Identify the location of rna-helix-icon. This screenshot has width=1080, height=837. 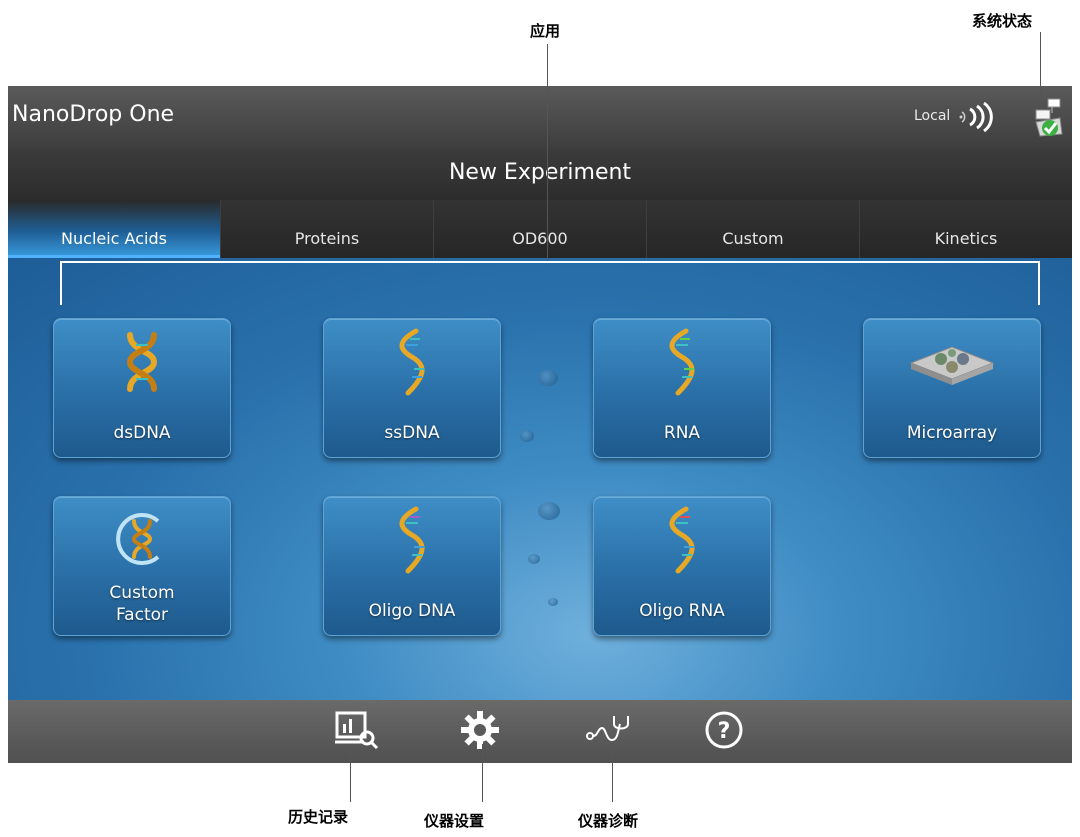
(682, 362).